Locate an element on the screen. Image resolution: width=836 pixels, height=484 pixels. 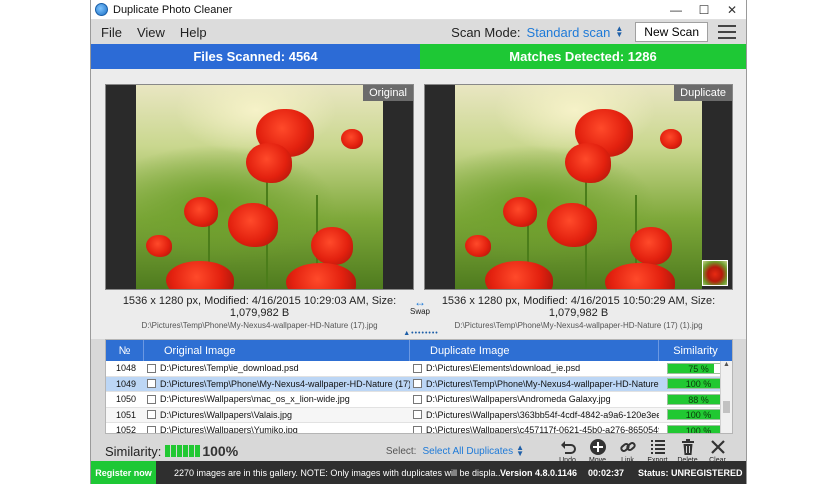
elapsed-time: 00:02:37 is located at coordinates (606, 472).